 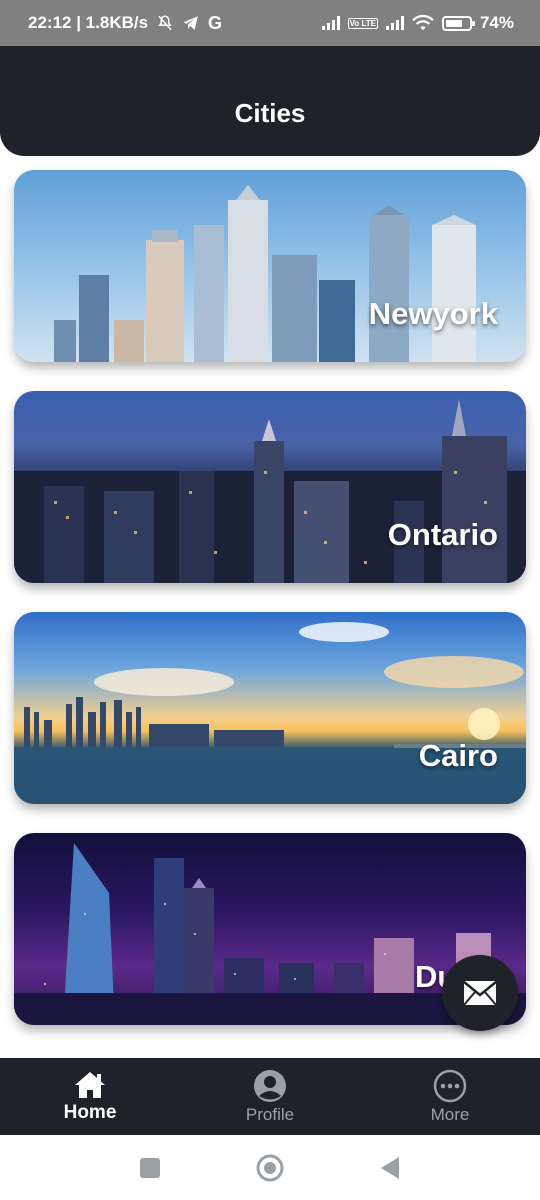 What do you see at coordinates (150, 1168) in the screenshot?
I see `recents-square-icon` at bounding box center [150, 1168].